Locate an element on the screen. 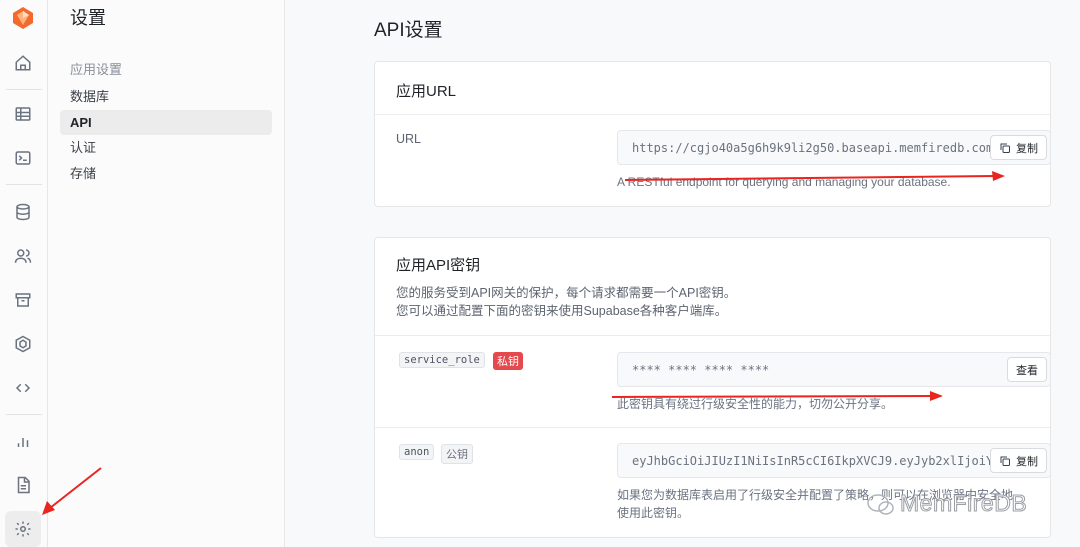 This screenshot has height=547, width=1080. watermark-text: MemFireDB is located at coordinates (963, 503).